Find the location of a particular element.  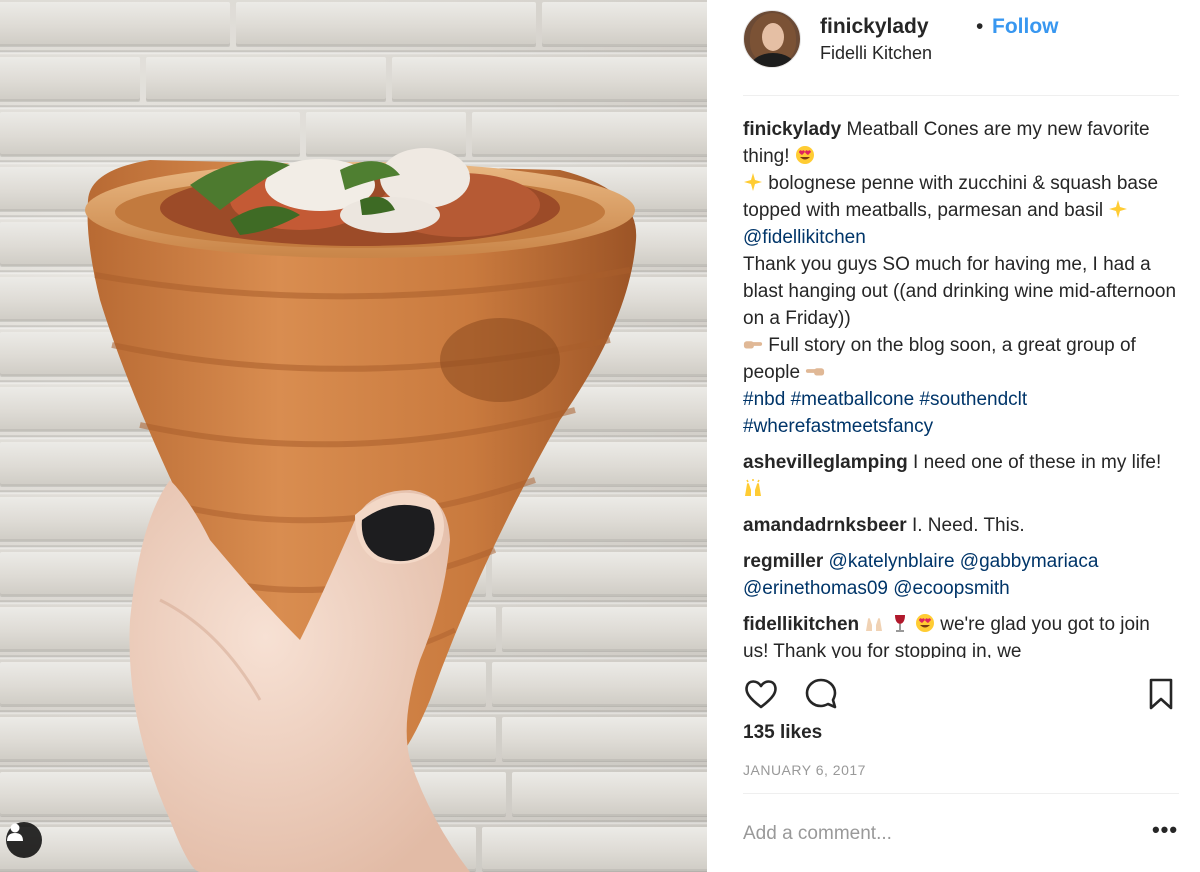

pointing-left-emoji-icon is located at coordinates (815, 372).